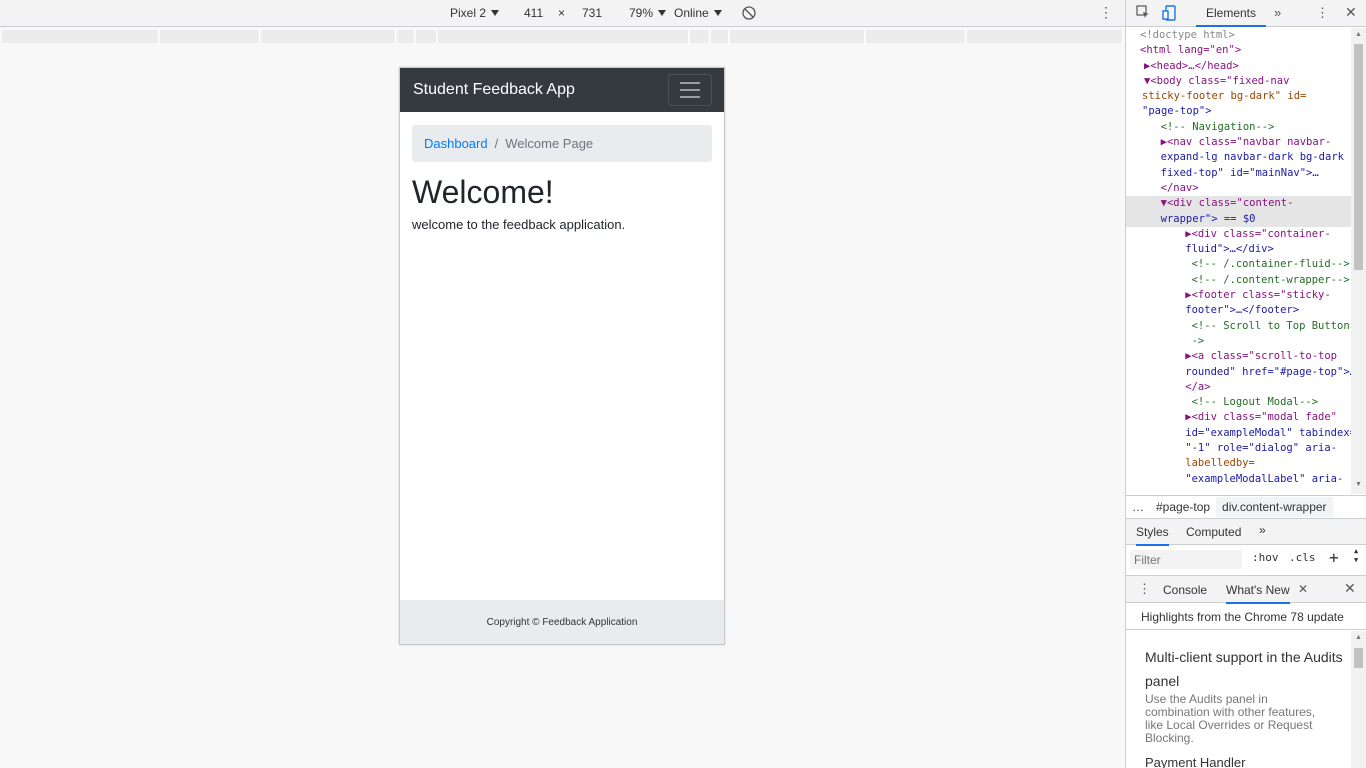 Image resolution: width=1366 pixels, height=768 pixels. I want to click on navbar-toggler-button, so click(690, 90).